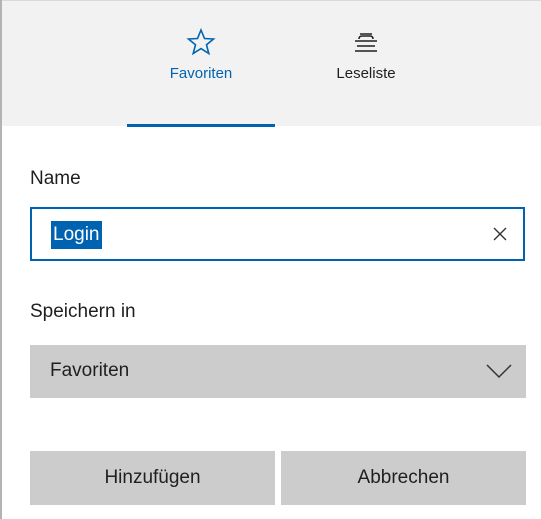 This screenshot has width=541, height=519. I want to click on tab-reading-list-label: Leseliste, so click(366, 73).